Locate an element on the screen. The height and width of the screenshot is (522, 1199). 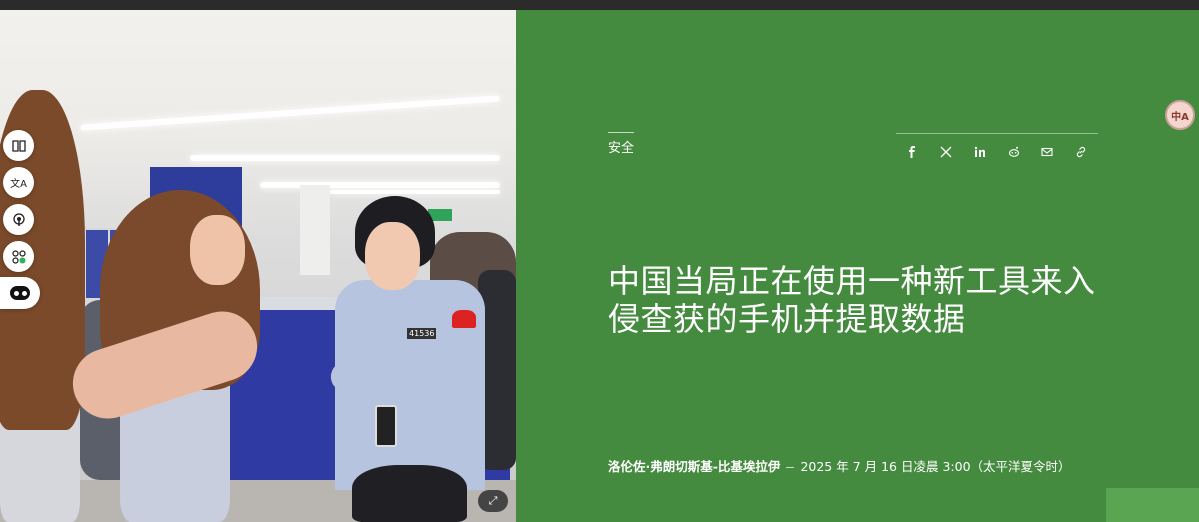
publish-date: 2025 年 7 月 16 日凌晨 3:00（太平洋夏令时） is located at coordinates (935, 466).